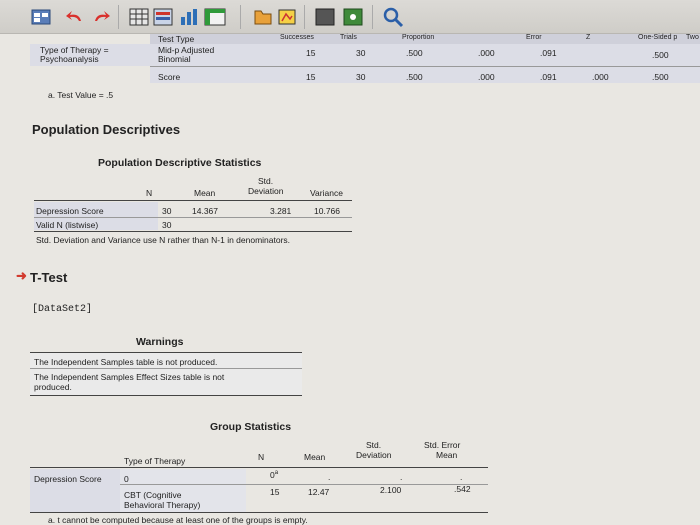 This screenshot has height=525, width=700. What do you see at coordinates (297, 37) in the screenshot?
I see `header-successes: Successes` at bounding box center [297, 37].